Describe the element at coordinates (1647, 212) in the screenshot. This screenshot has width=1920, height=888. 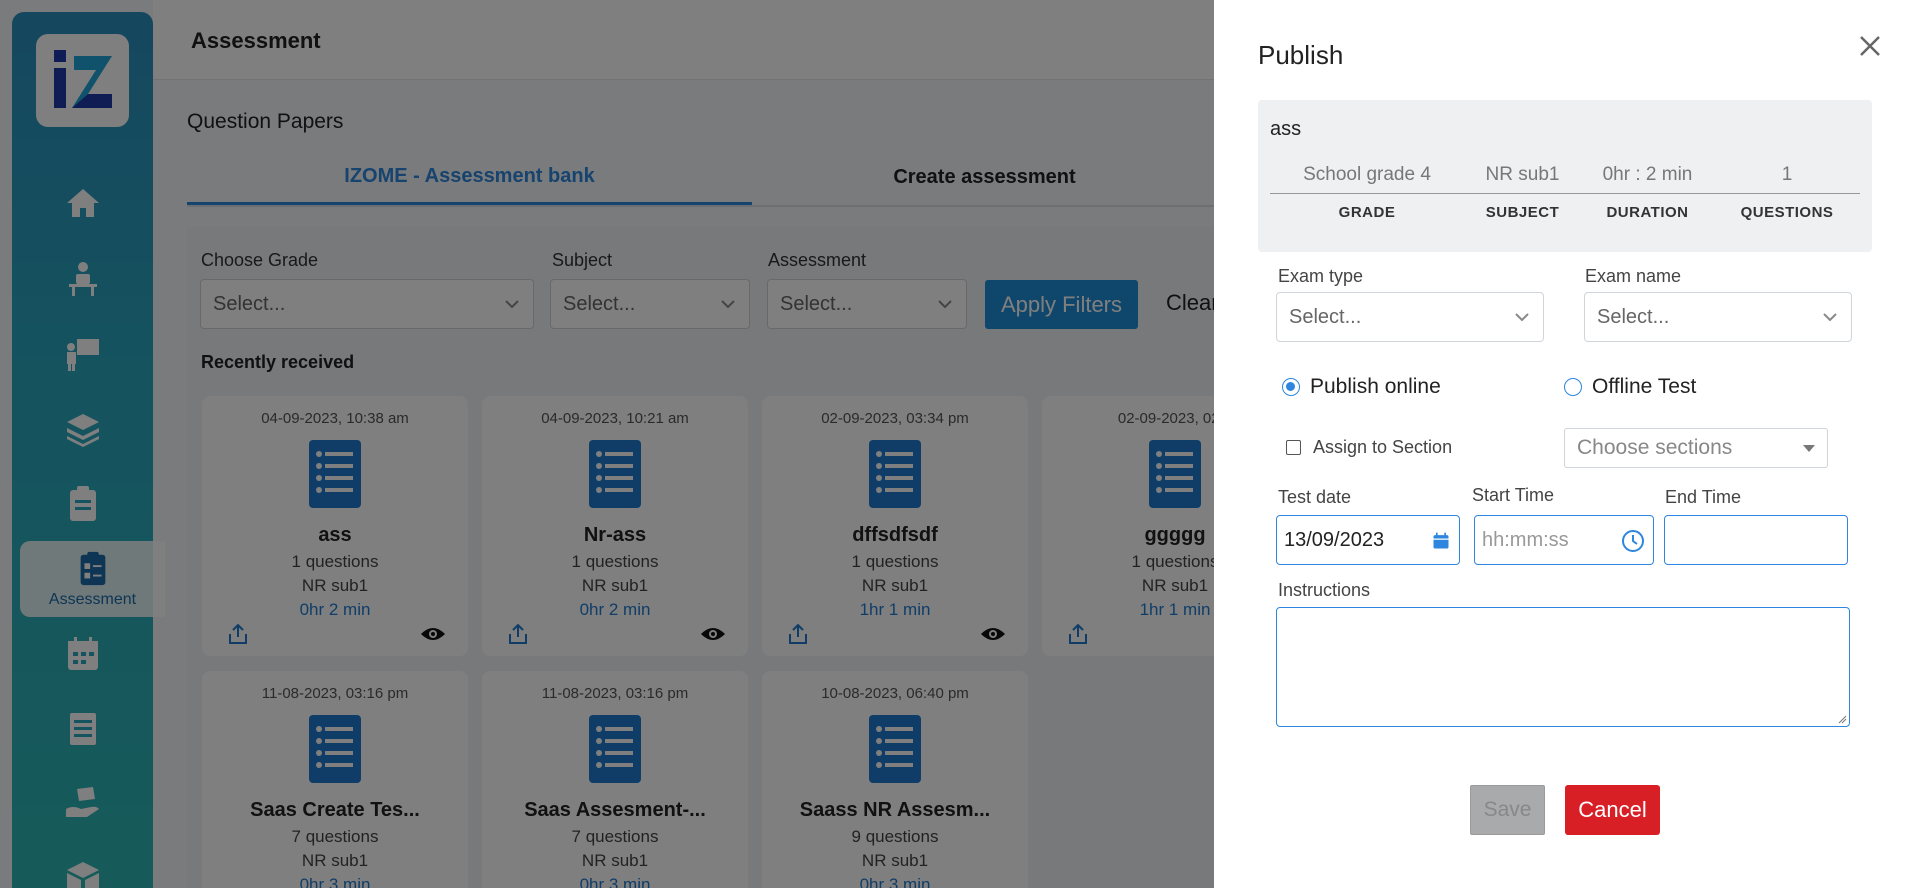
I see `summary-duration-header: DURATION` at that location.